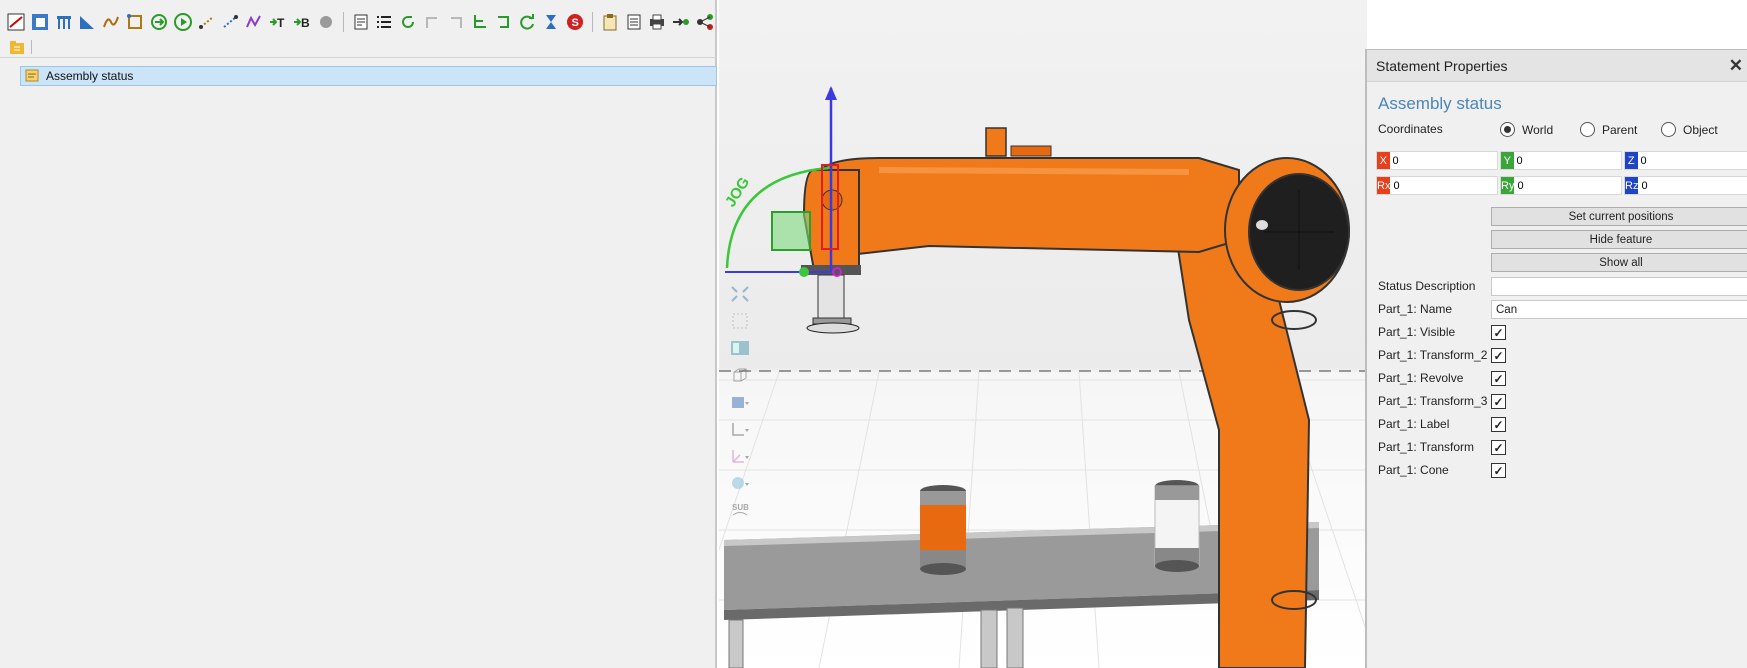 This screenshot has width=1747, height=668. What do you see at coordinates (1567, 160) in the screenshot?
I see `coord-y-input` at bounding box center [1567, 160].